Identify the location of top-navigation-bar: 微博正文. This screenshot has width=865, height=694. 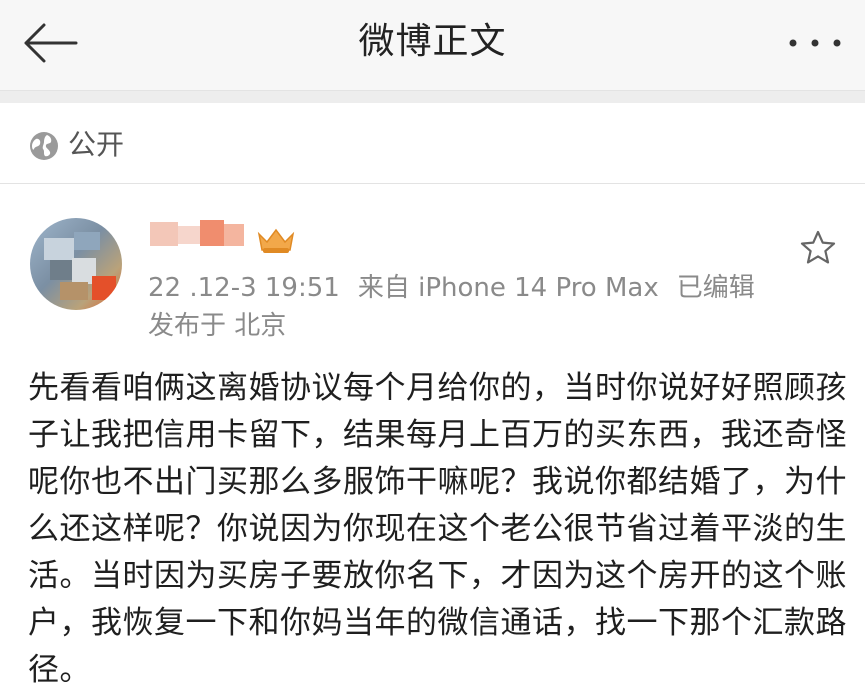
(432, 45).